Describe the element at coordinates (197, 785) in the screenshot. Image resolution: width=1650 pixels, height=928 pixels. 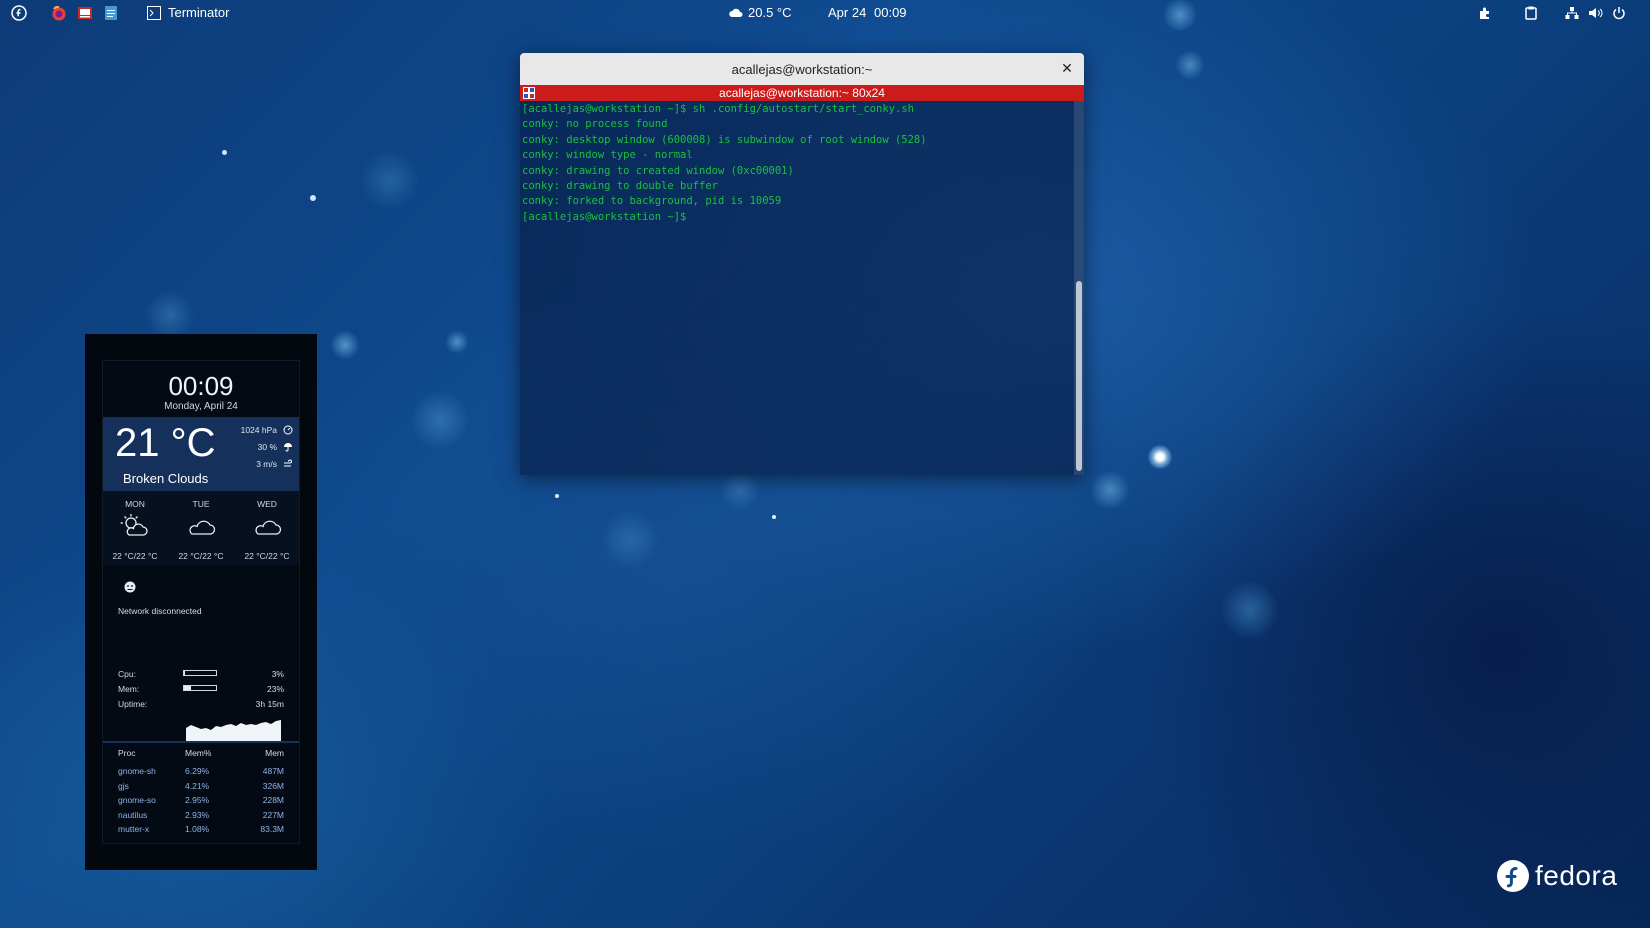
I see `process-mem-percent: 4.21%` at that location.